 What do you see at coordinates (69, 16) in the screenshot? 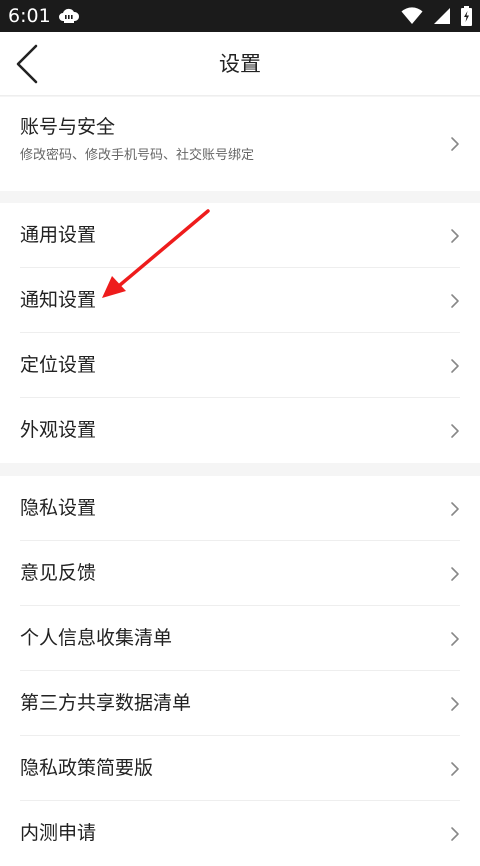
I see `cloud-notification-icon` at bounding box center [69, 16].